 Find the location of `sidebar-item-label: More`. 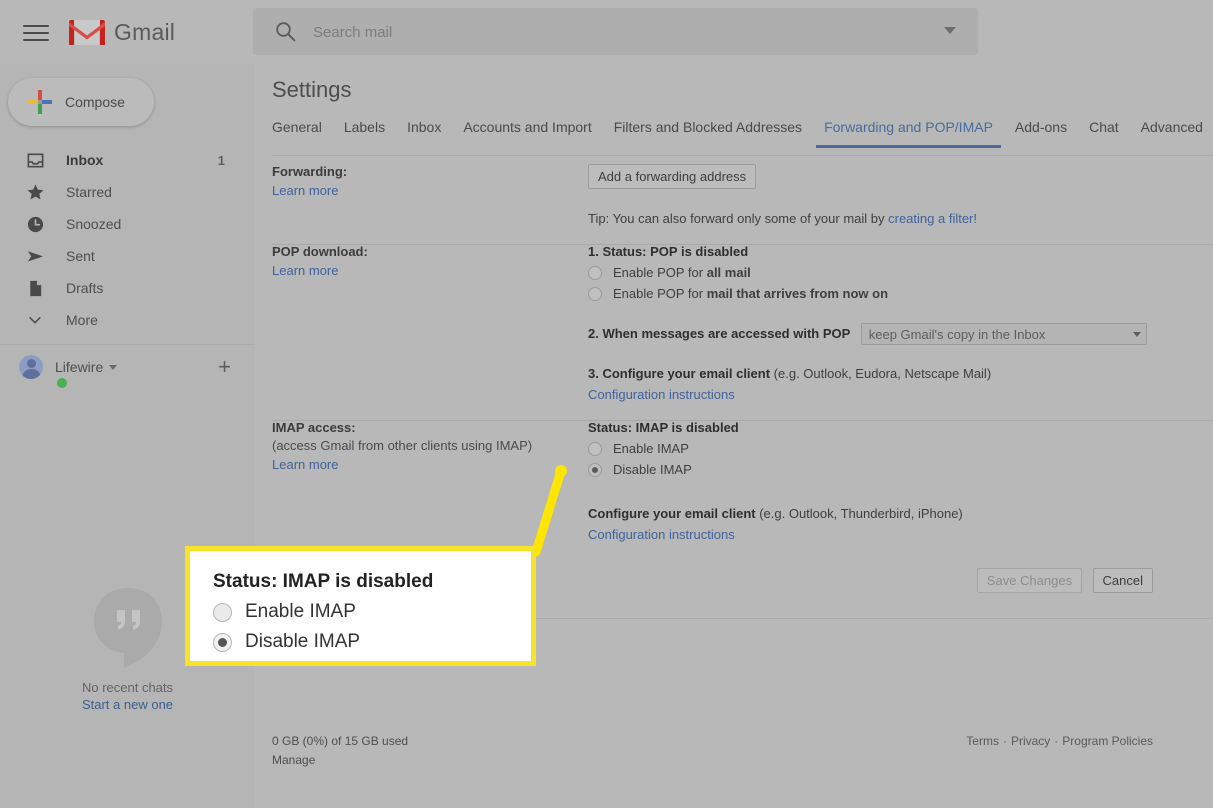

sidebar-item-label: More is located at coordinates (82, 320).